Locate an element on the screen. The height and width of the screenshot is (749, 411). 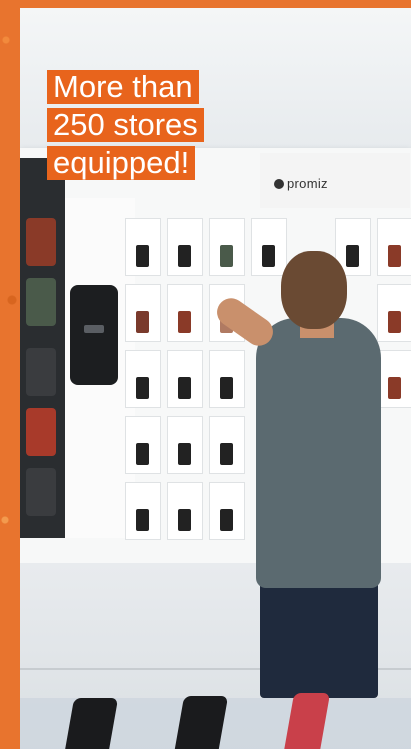
headline: More than 250 stores equipped! is located at coordinates (125, 127).